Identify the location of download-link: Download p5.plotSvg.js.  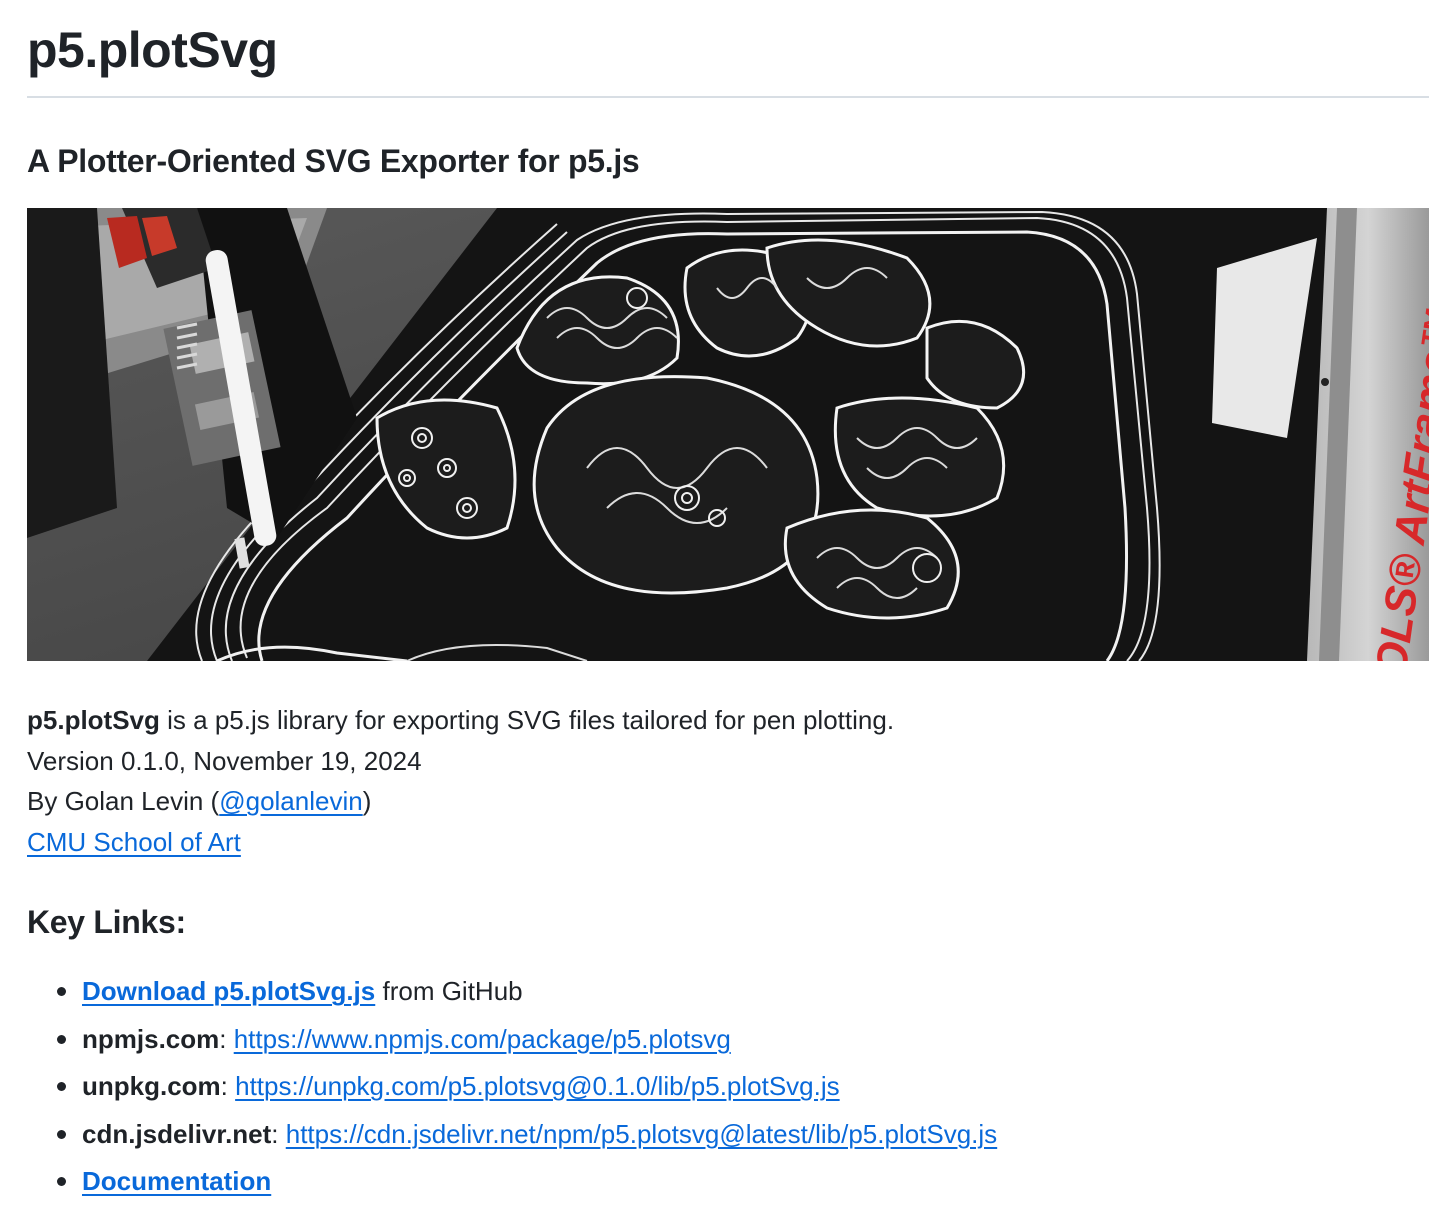
(228, 991).